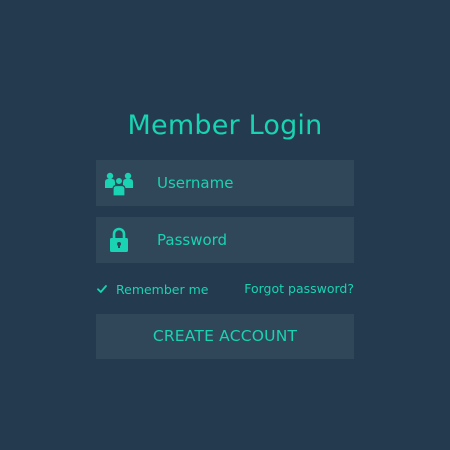  Describe the element at coordinates (225, 336) in the screenshot. I see `create-account-button: CREATE ACCOUNT` at that location.